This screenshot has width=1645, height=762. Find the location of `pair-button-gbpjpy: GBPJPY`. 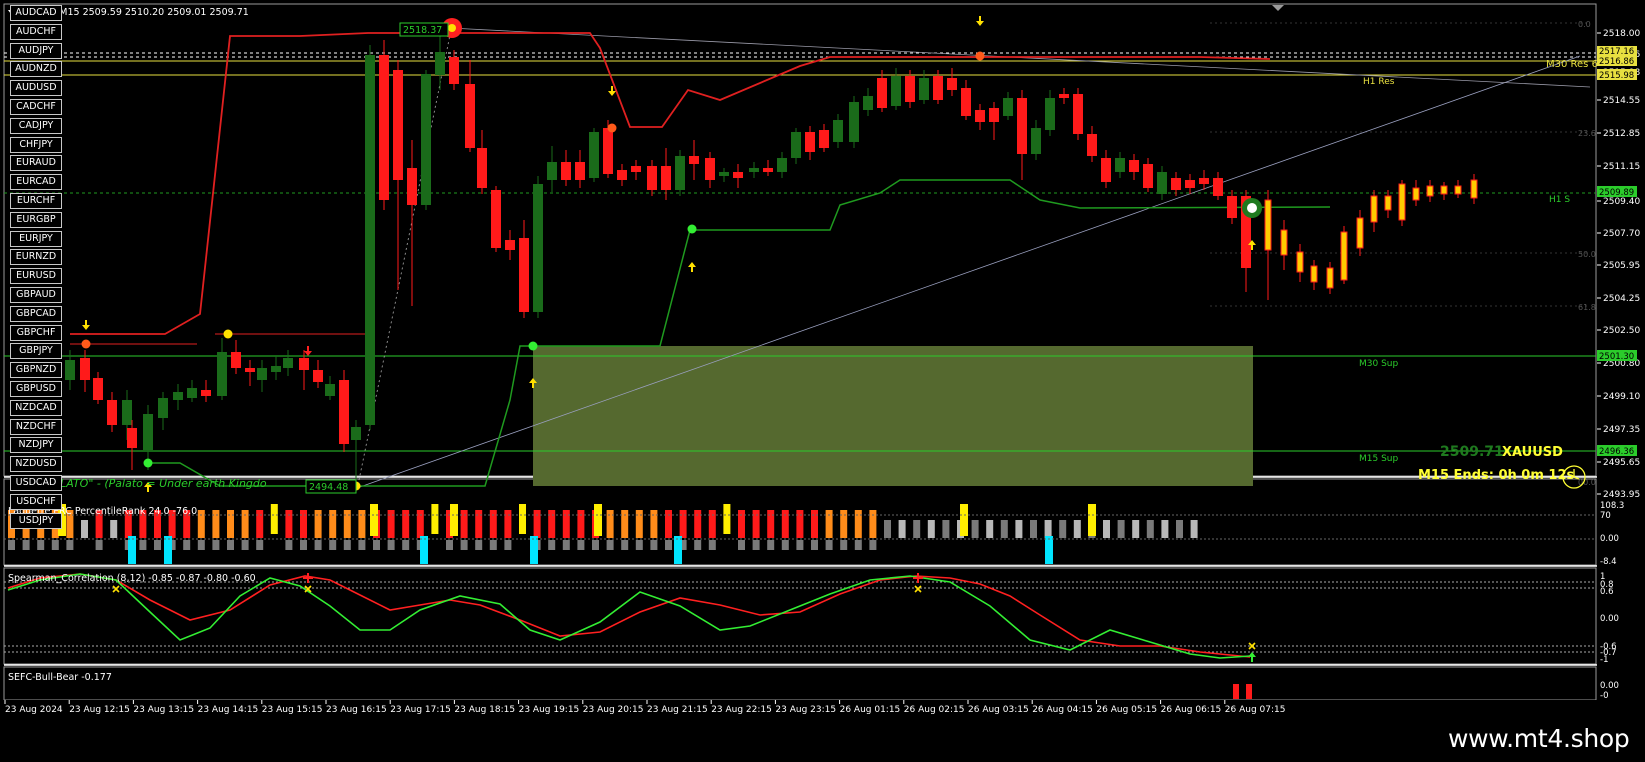

pair-button-gbpjpy: GBPJPY is located at coordinates (36, 351).